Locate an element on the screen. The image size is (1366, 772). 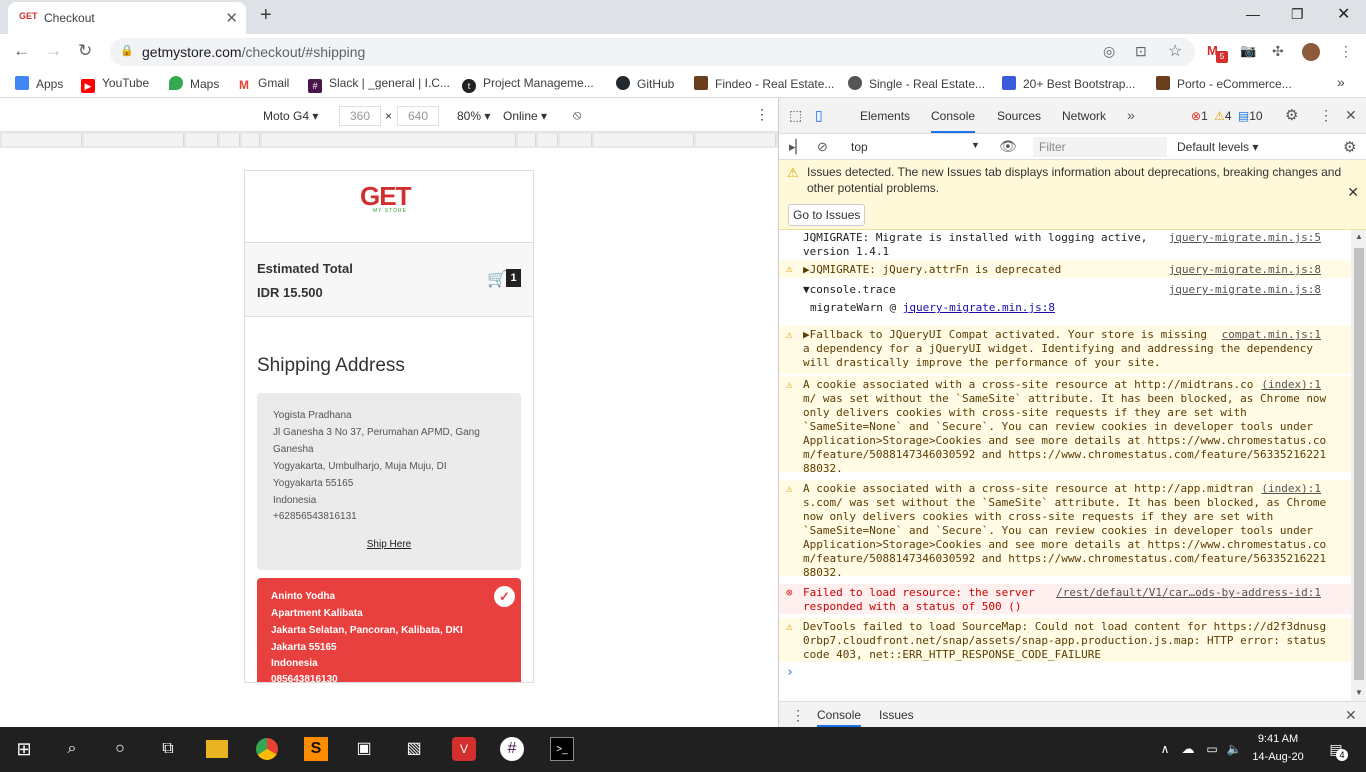
restore-icon: ❐ is located at coordinates (1297, 14).